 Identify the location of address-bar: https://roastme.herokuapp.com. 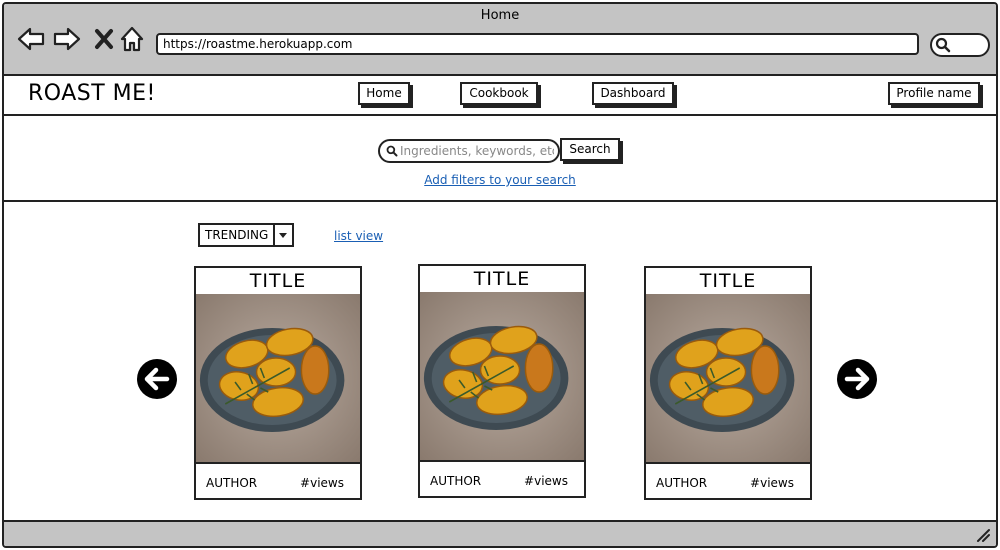
(537, 44).